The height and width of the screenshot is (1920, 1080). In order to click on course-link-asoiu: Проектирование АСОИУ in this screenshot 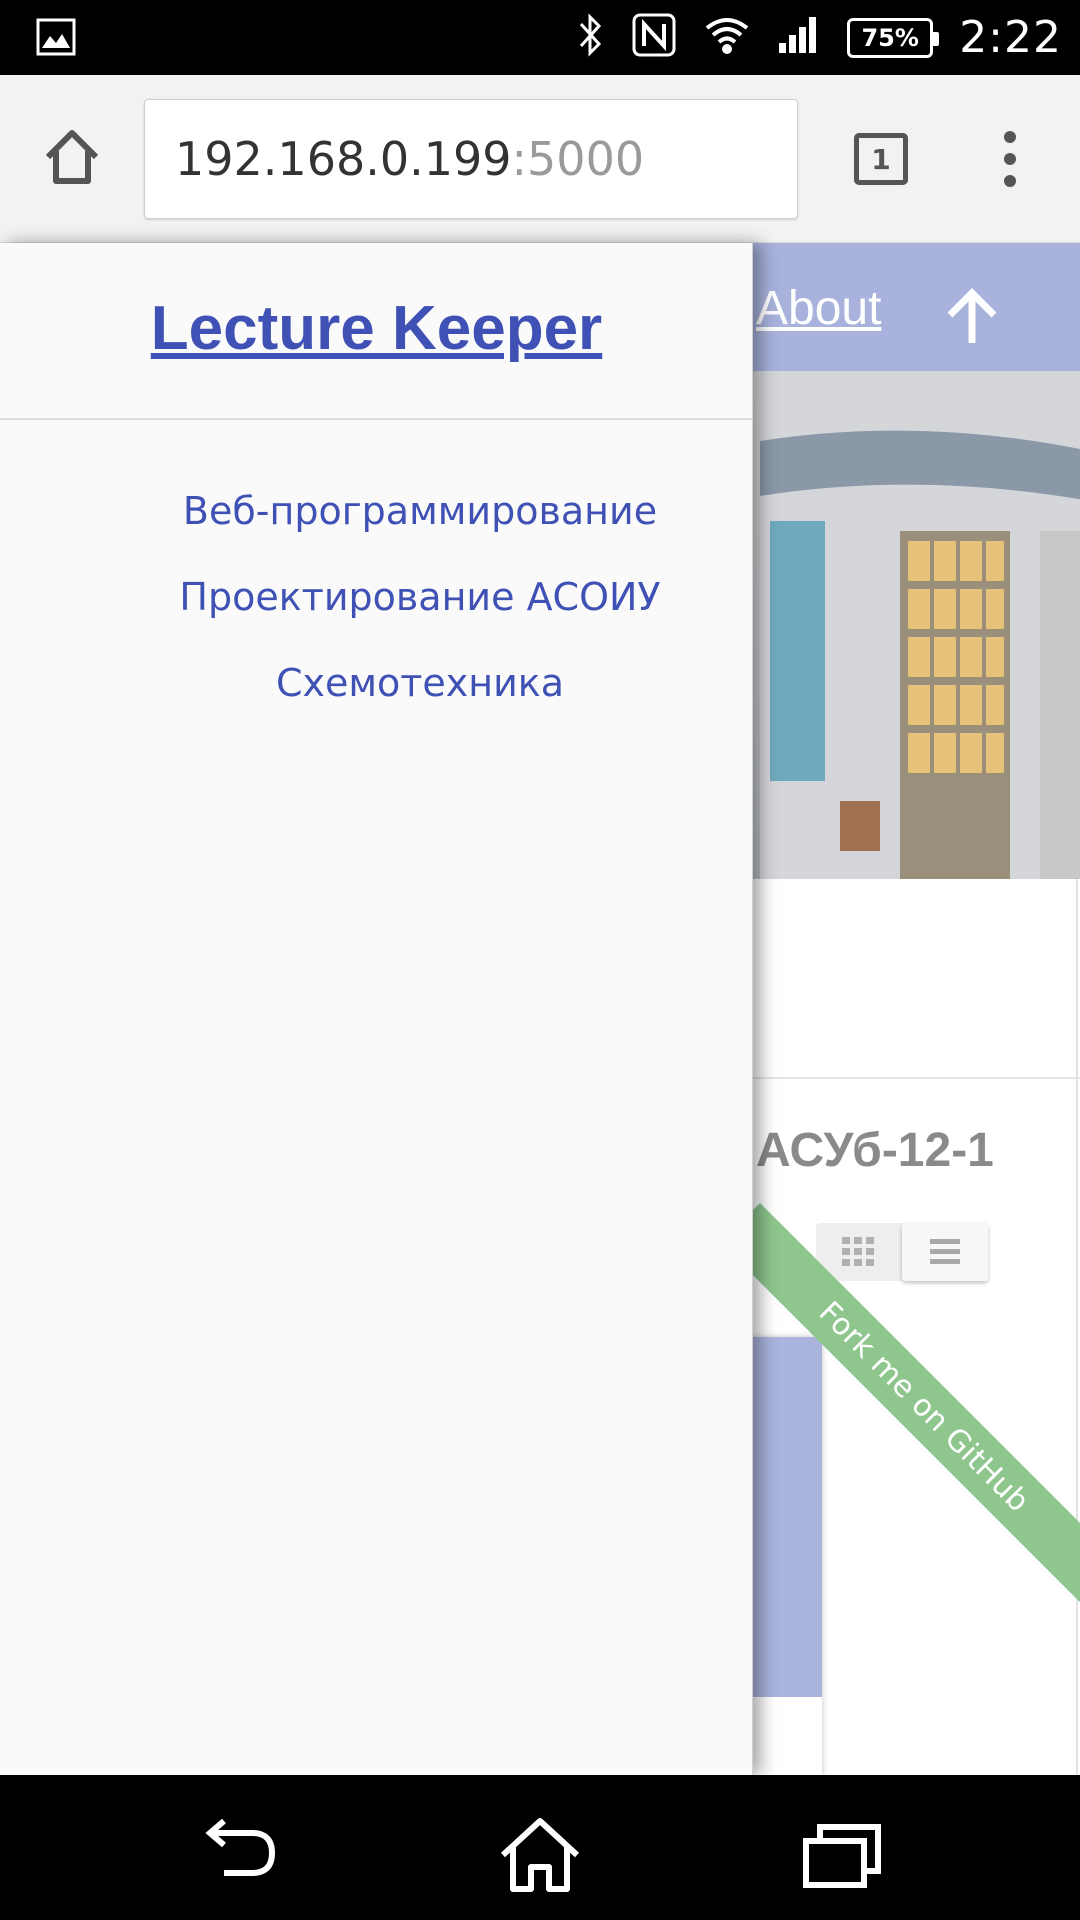, I will do `click(420, 597)`.